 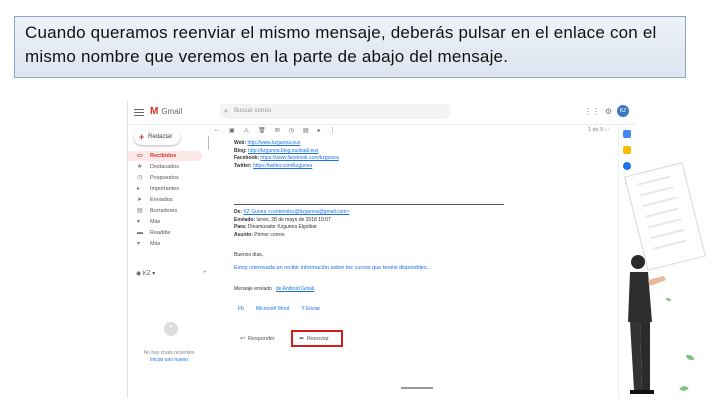 I want to click on settings-gear-icon: ⚙, so click(x=608, y=111).